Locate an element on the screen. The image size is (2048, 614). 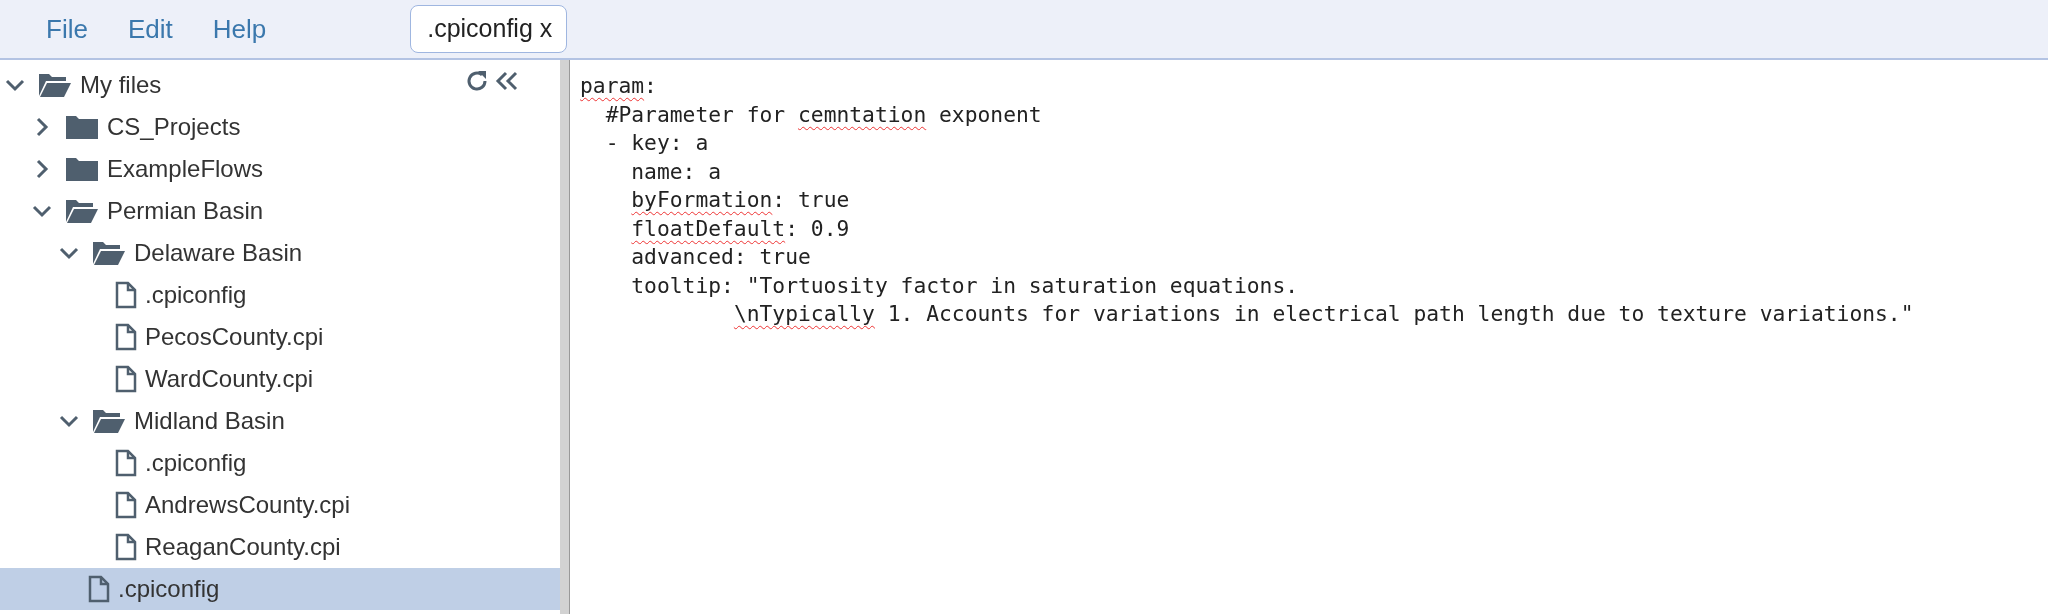
code-line: tooltip: "Tortuosity factor in saturation equations. is located at coordinates (964, 285).